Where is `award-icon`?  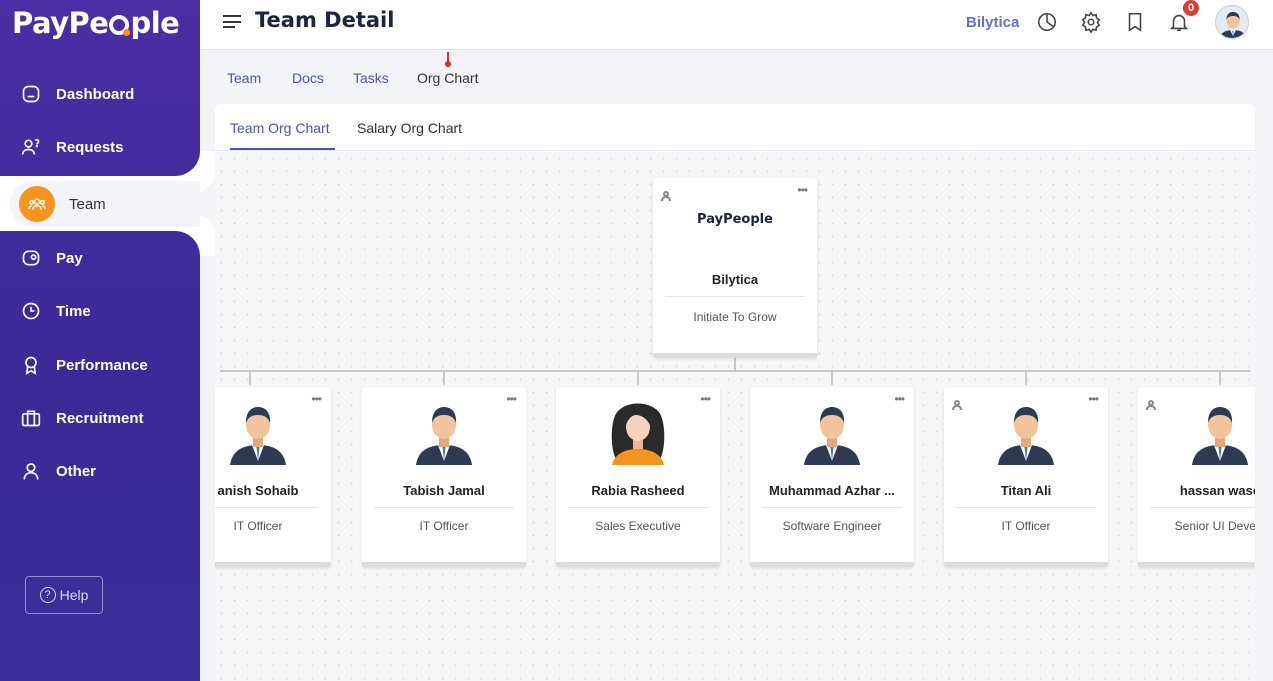
award-icon is located at coordinates (31, 365).